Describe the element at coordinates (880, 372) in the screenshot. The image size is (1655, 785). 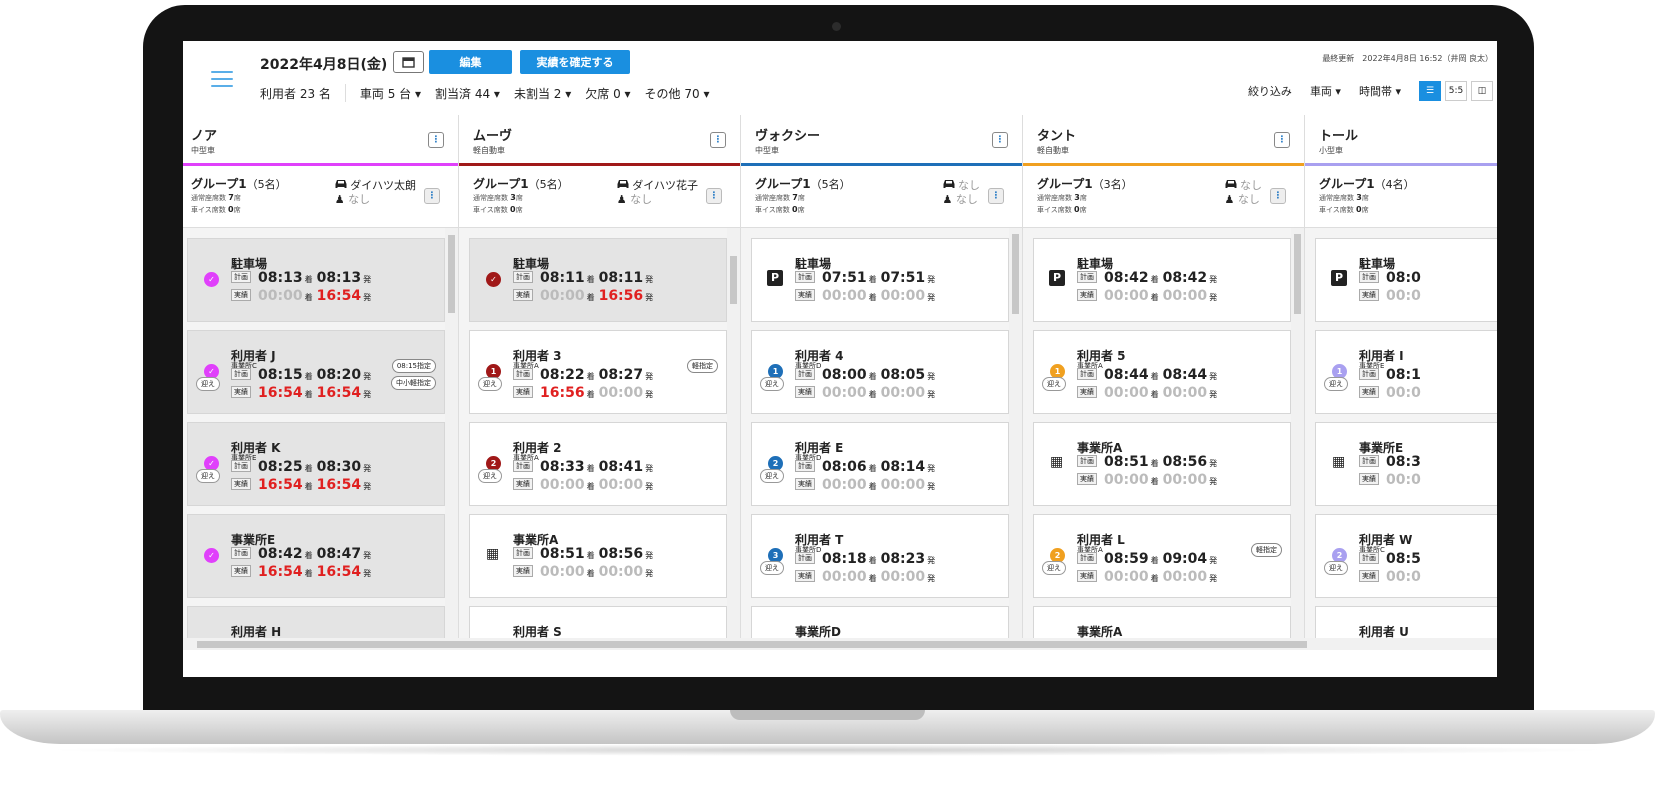
I see `stop-card: 1 迎え 利用者 4 事業所D 計画 08:00 着 08:05 発実績 00:00 着 00:00 発` at that location.